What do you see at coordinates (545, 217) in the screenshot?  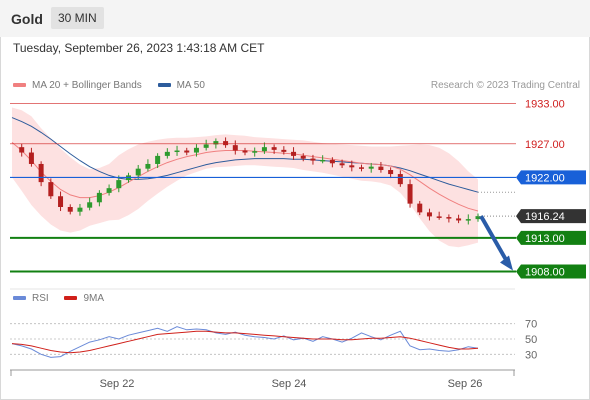 I see `last-price-level-label: 1916.24` at bounding box center [545, 217].